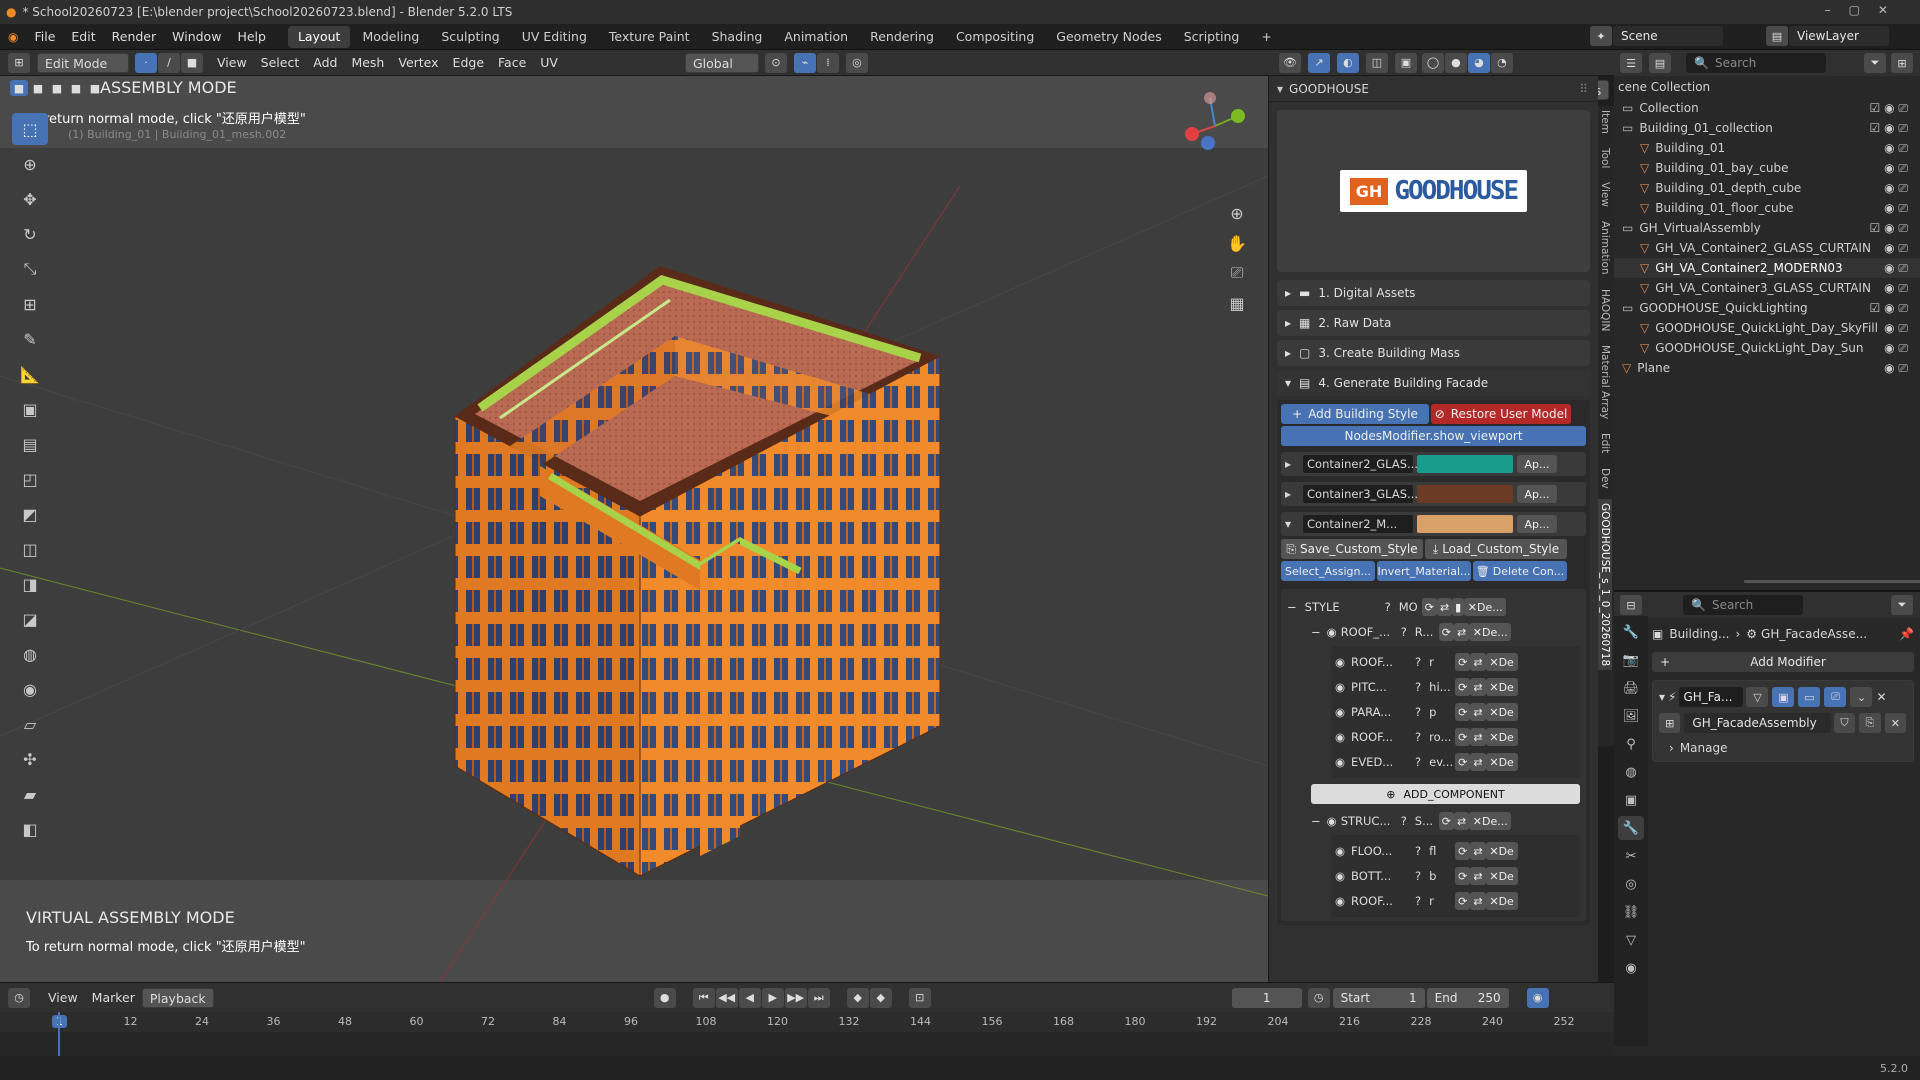  Describe the element at coordinates (721, 62) in the screenshot. I see `transform-orientation: Global` at that location.